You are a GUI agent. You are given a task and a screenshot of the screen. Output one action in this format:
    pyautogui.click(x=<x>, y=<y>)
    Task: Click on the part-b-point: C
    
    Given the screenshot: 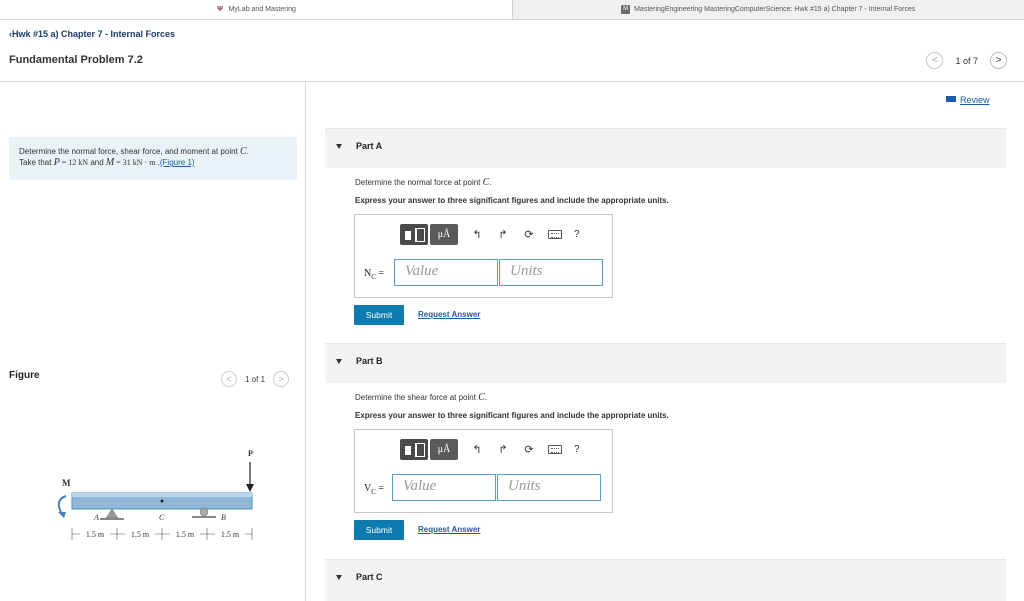 What is the action you would take?
    pyautogui.click(x=481, y=397)
    